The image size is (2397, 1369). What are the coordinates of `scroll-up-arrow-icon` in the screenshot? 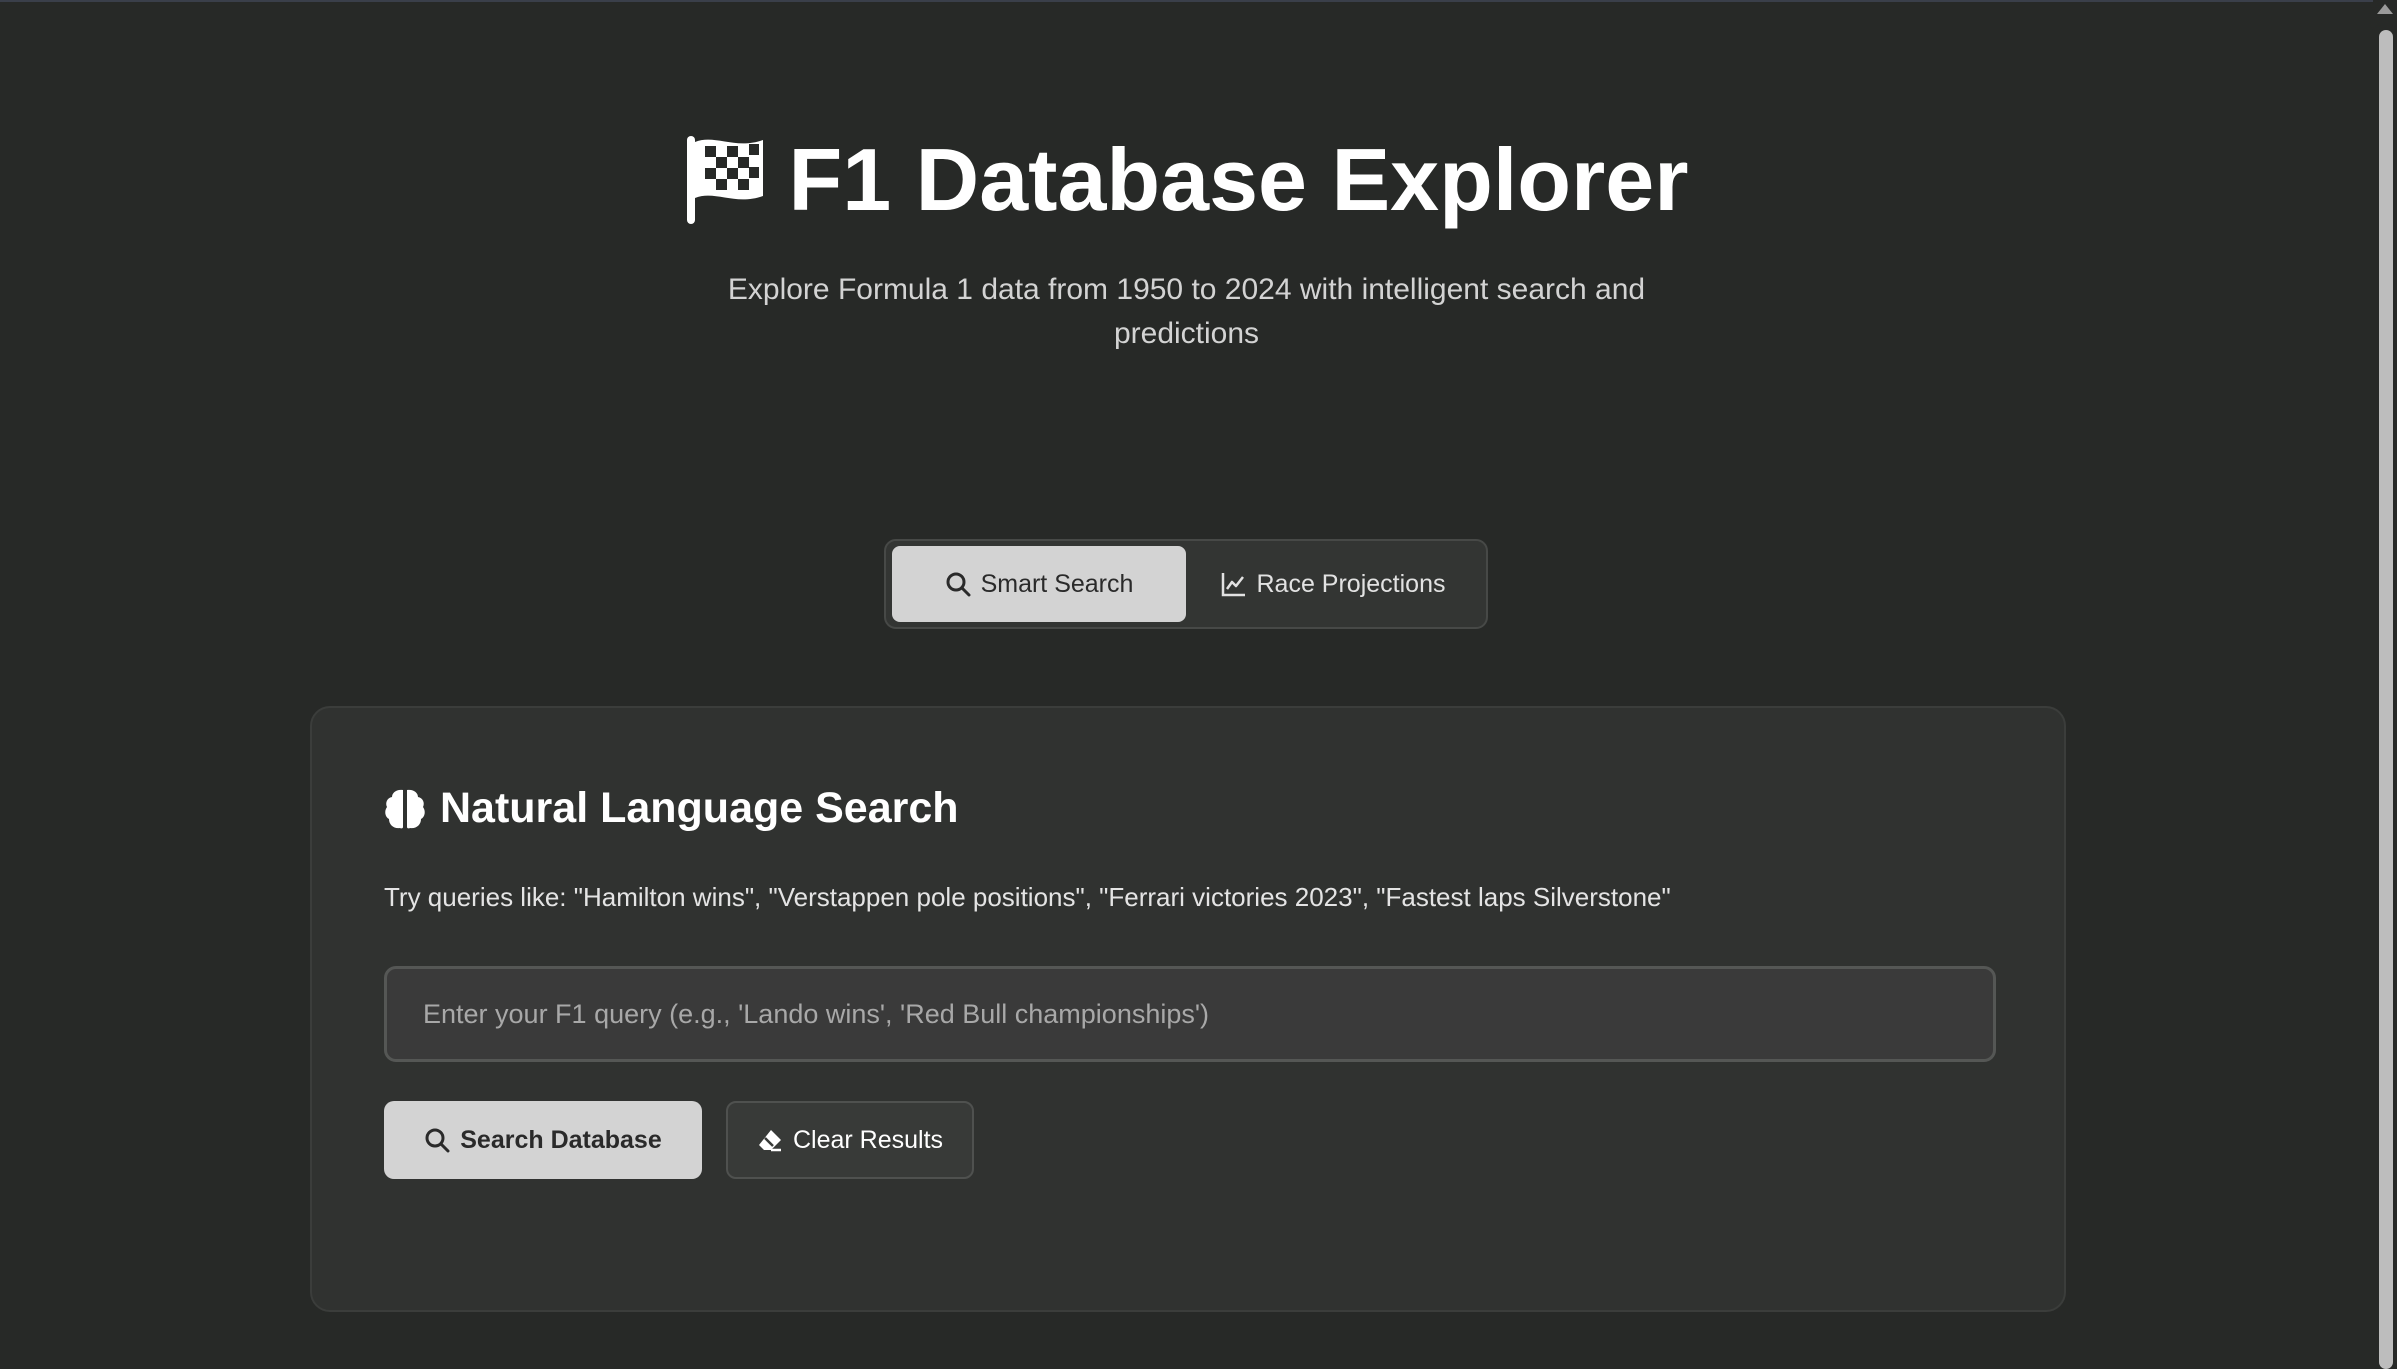 It's located at (2385, 9).